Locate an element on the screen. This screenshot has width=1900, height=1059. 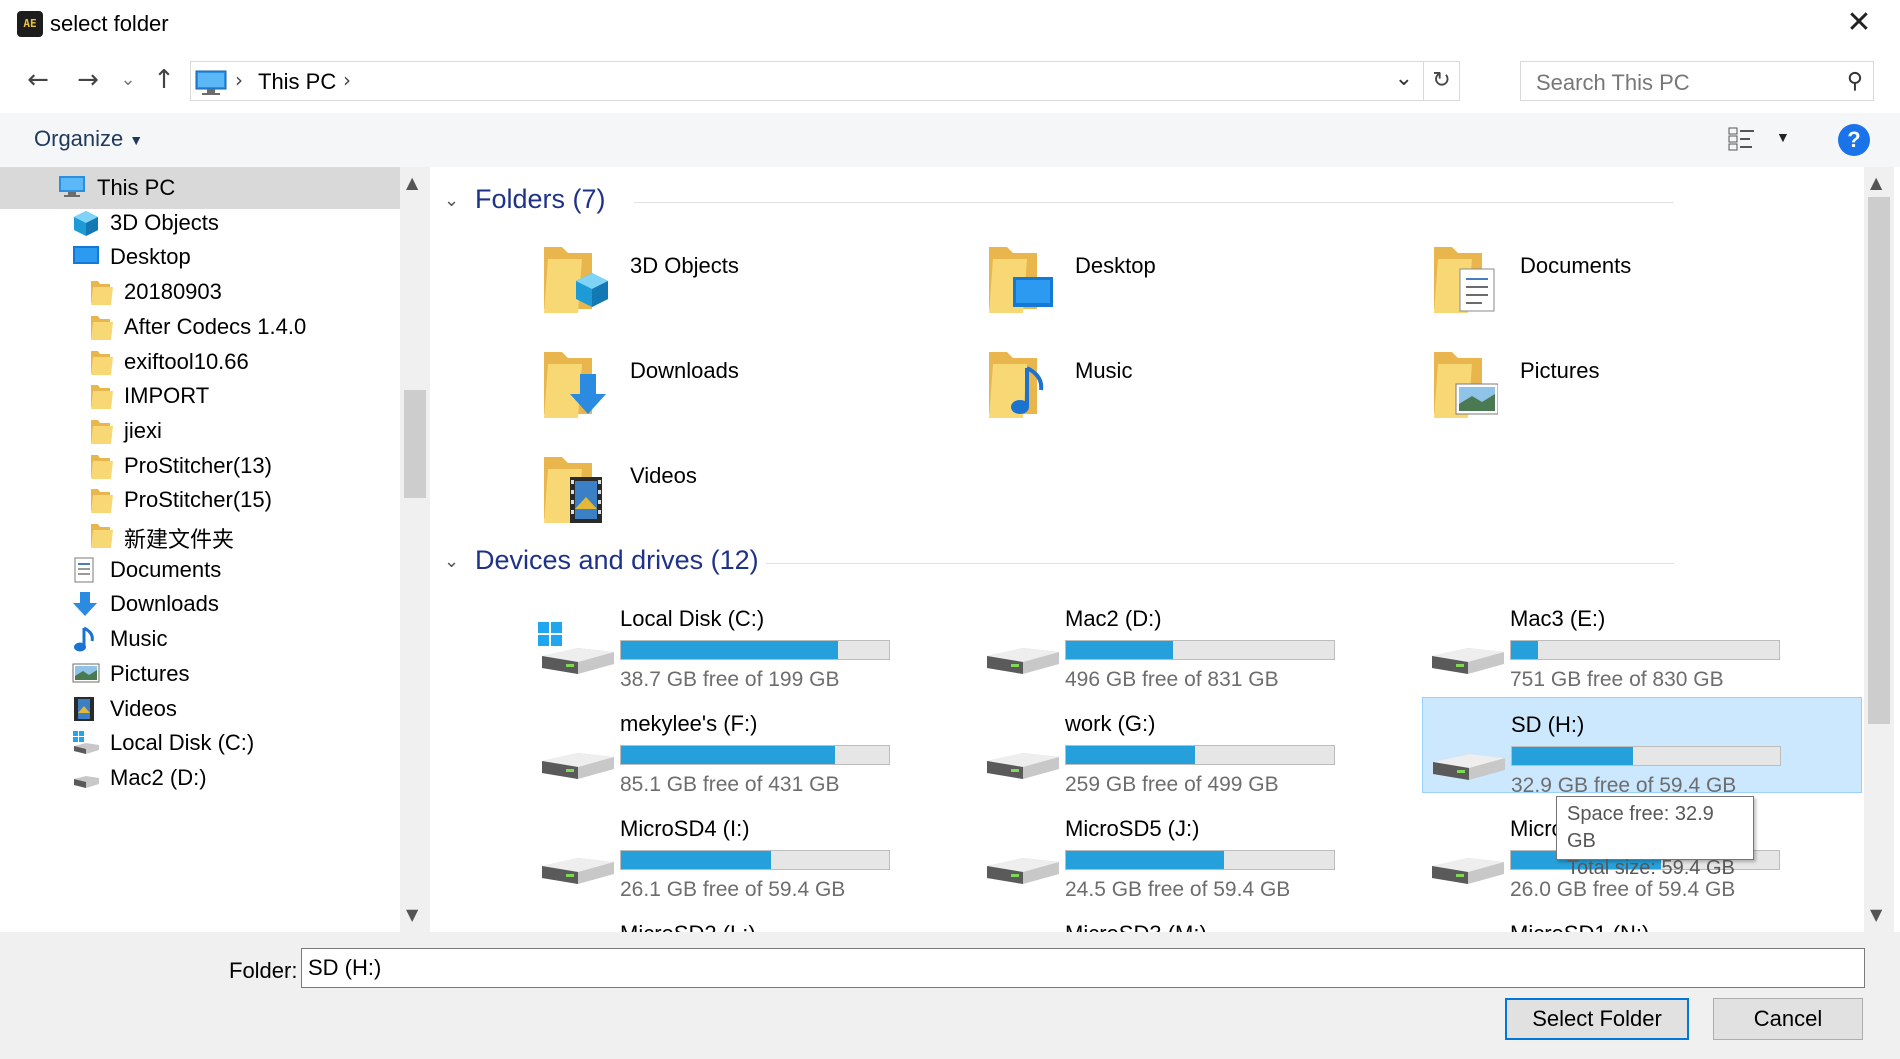
drive-tile: Local Disk (C:) 38.7 GB free of 199 GB is located at coordinates (752, 641).